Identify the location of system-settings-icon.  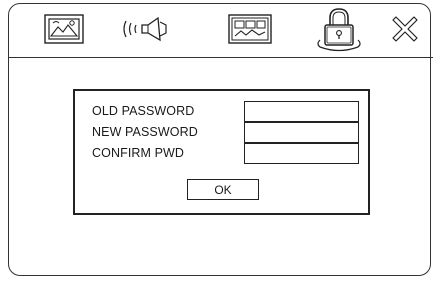
(250, 29).